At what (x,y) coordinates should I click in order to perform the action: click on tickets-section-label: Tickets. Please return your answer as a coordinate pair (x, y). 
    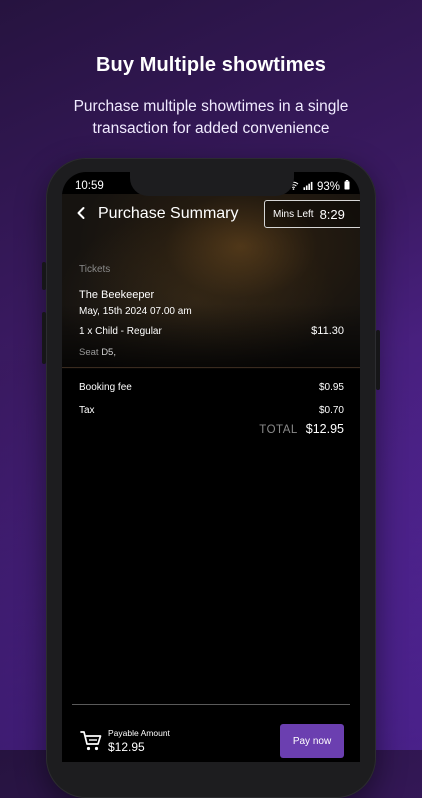
    Looking at the image, I should click on (95, 269).